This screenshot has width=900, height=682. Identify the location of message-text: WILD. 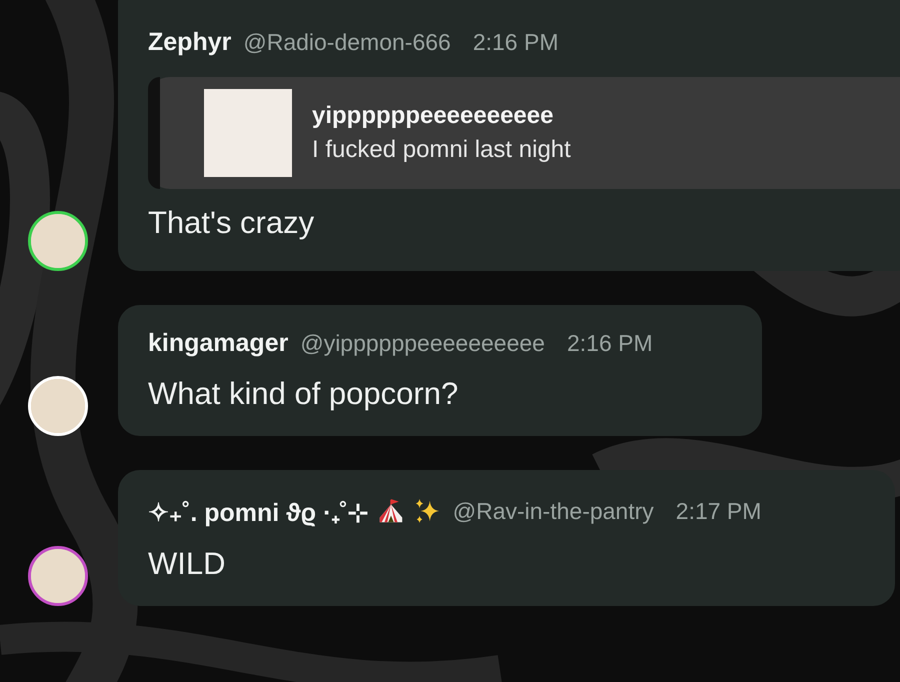
(187, 564).